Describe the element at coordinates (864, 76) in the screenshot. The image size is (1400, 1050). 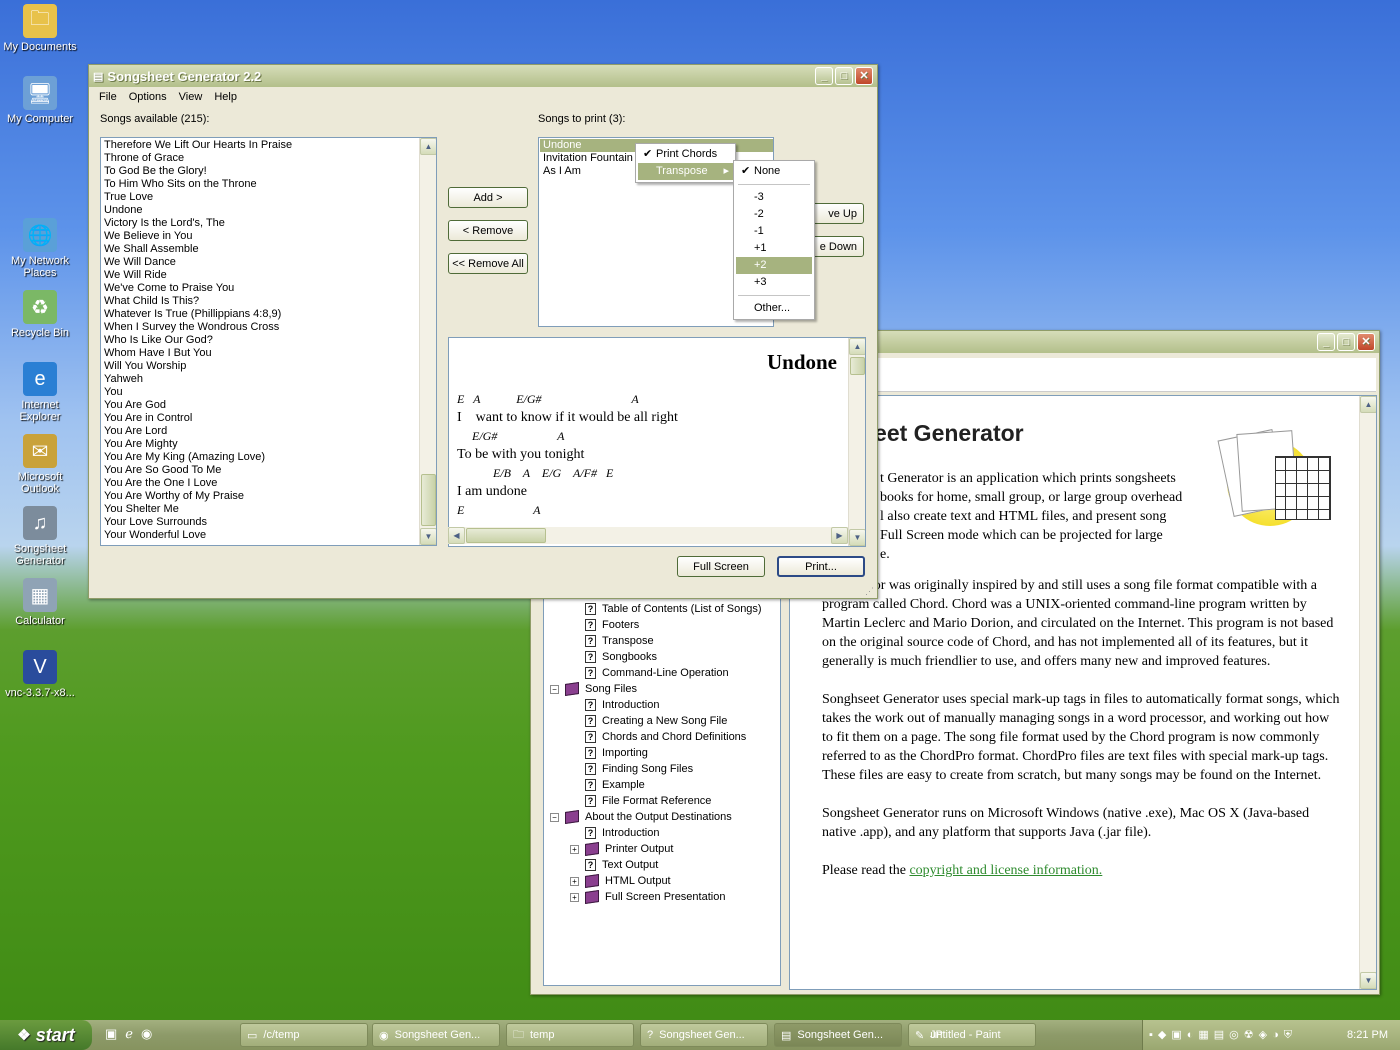
I see `close-icon: ✕` at that location.